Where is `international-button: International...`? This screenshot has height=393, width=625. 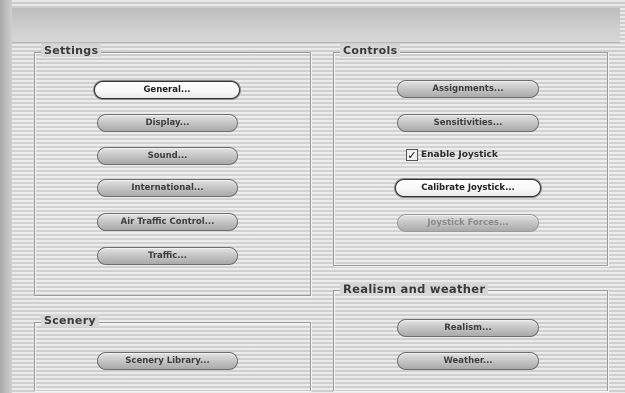
international-button: International... is located at coordinates (167, 188).